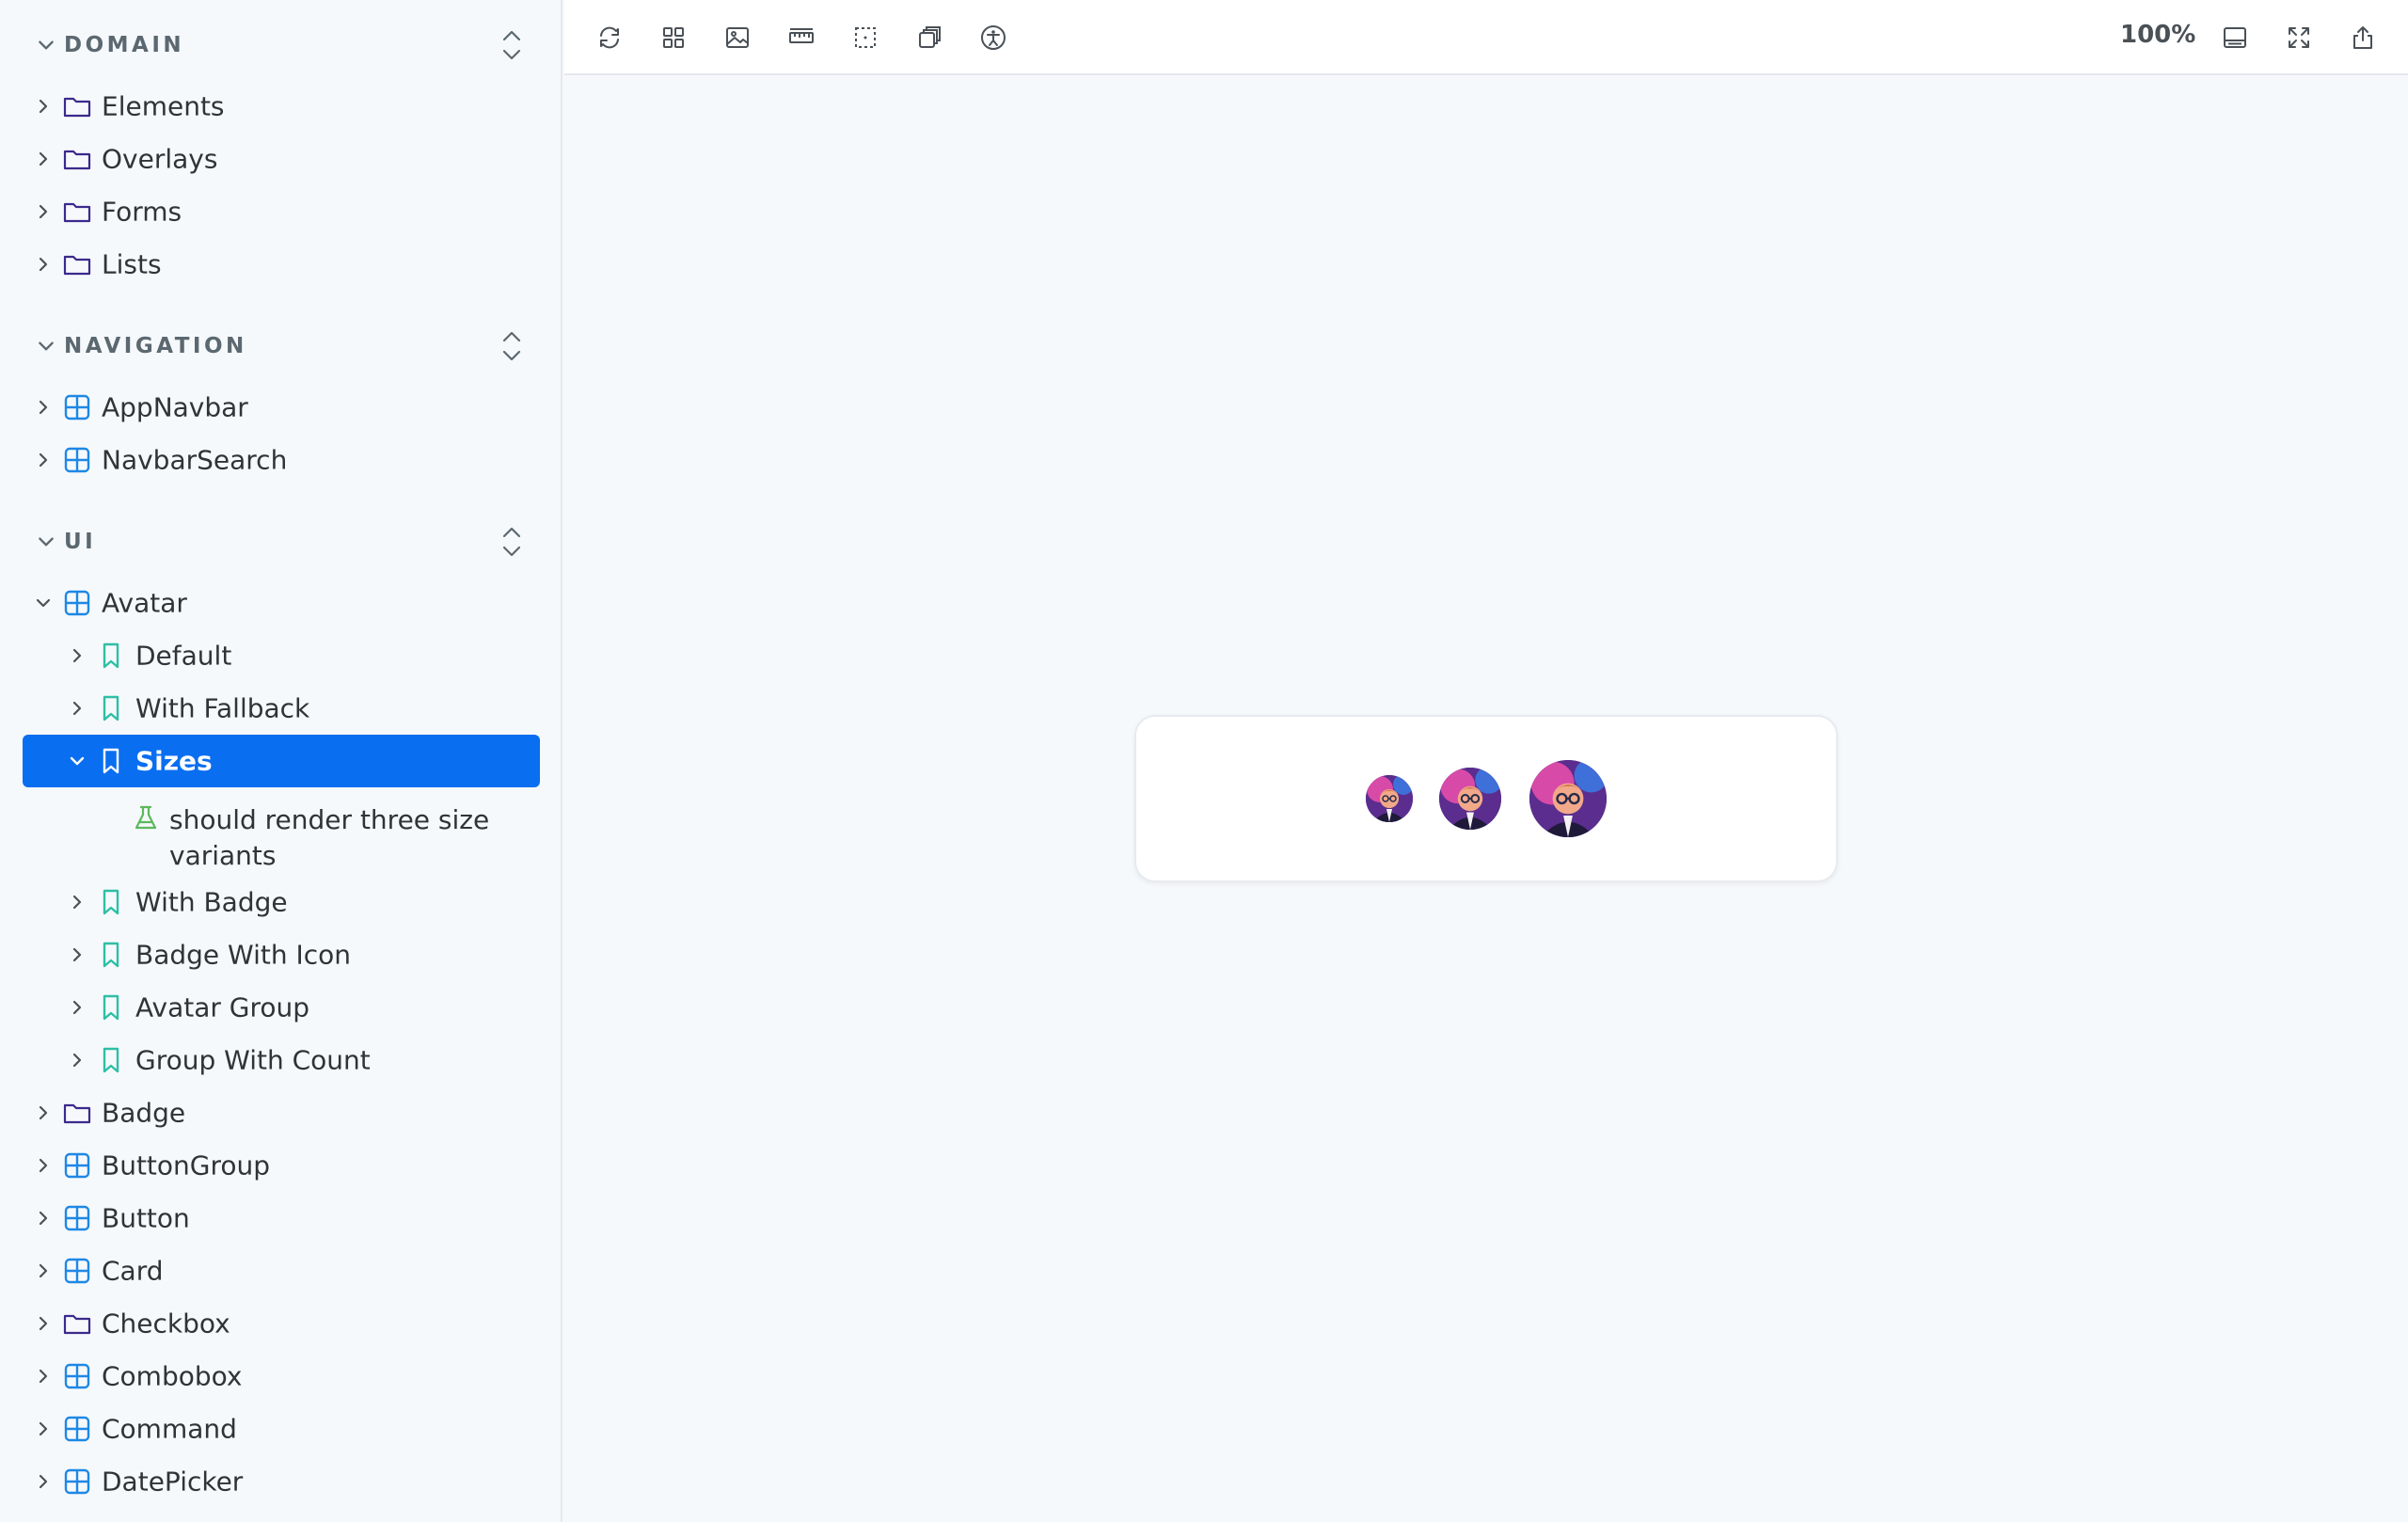 This screenshot has height=1522, width=2408. I want to click on test-item-three-sizes: should render three size variants, so click(281, 835).